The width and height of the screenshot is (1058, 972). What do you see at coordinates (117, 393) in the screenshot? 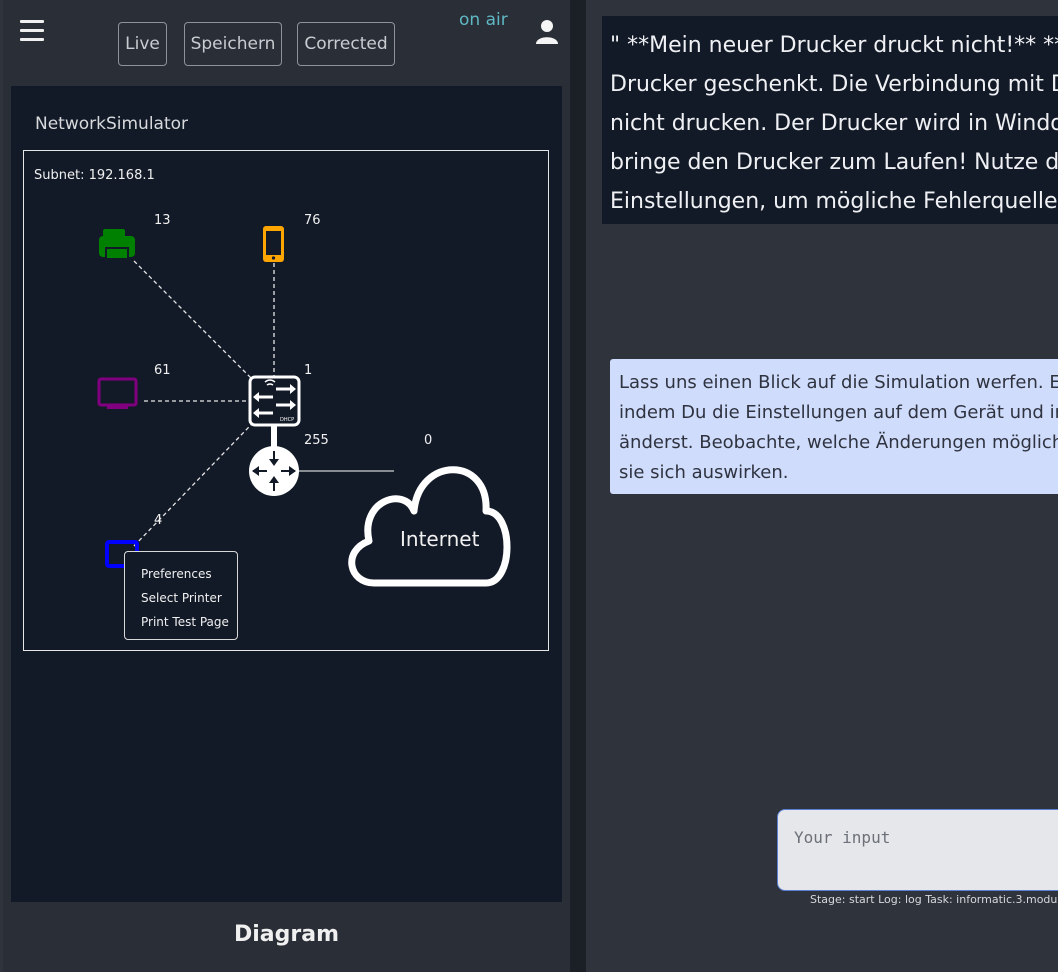
I see `monitor-icon` at bounding box center [117, 393].